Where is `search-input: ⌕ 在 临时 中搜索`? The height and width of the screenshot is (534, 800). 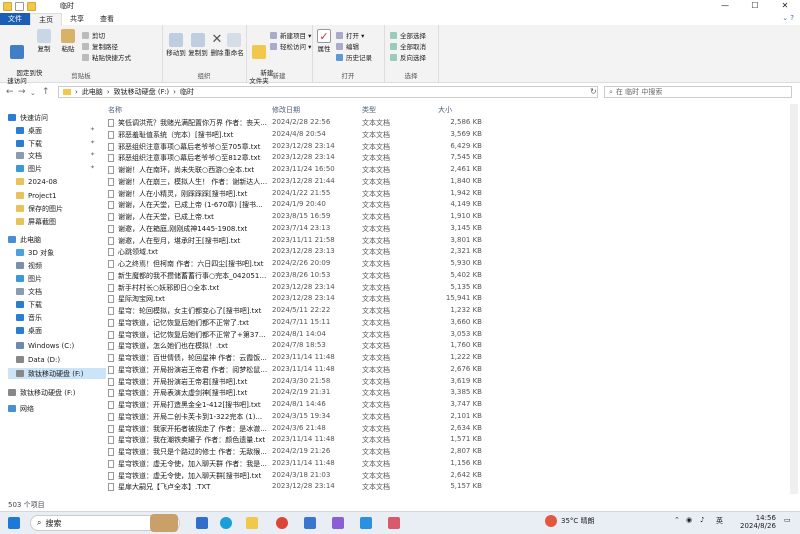 search-input: ⌕ 在 临时 中搜索 is located at coordinates (698, 92).